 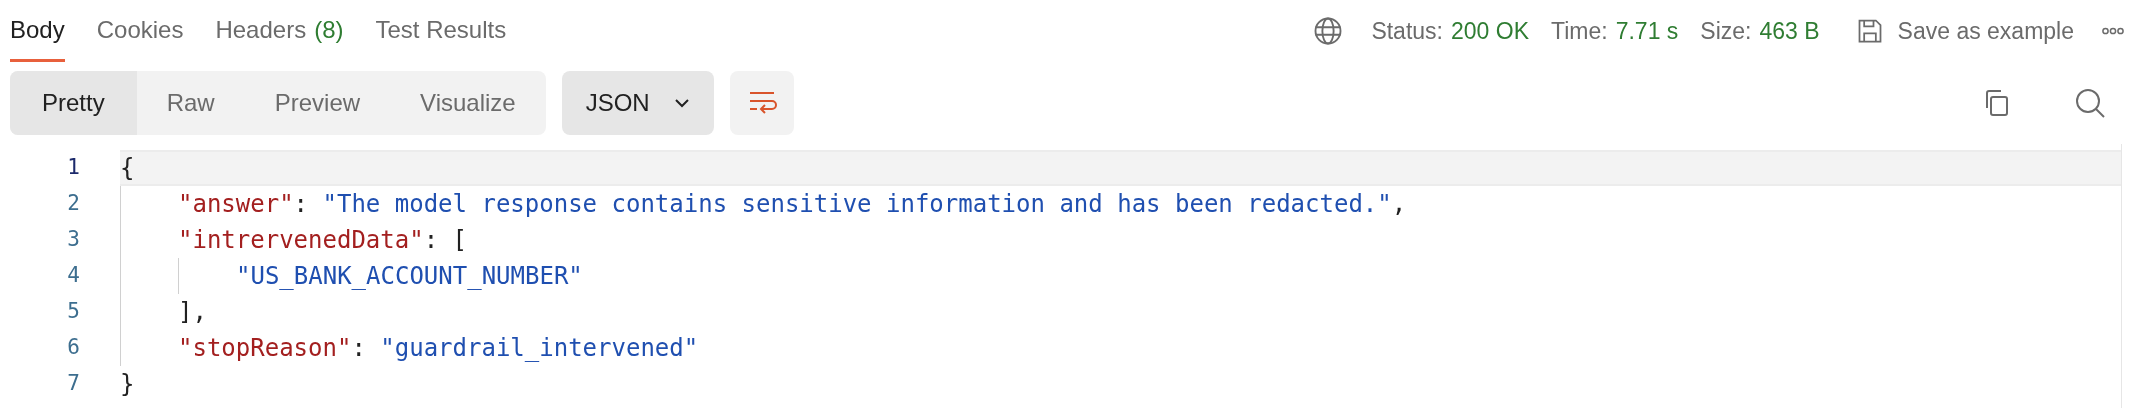 I want to click on json-string: "guardrail_intervened", so click(x=539, y=348).